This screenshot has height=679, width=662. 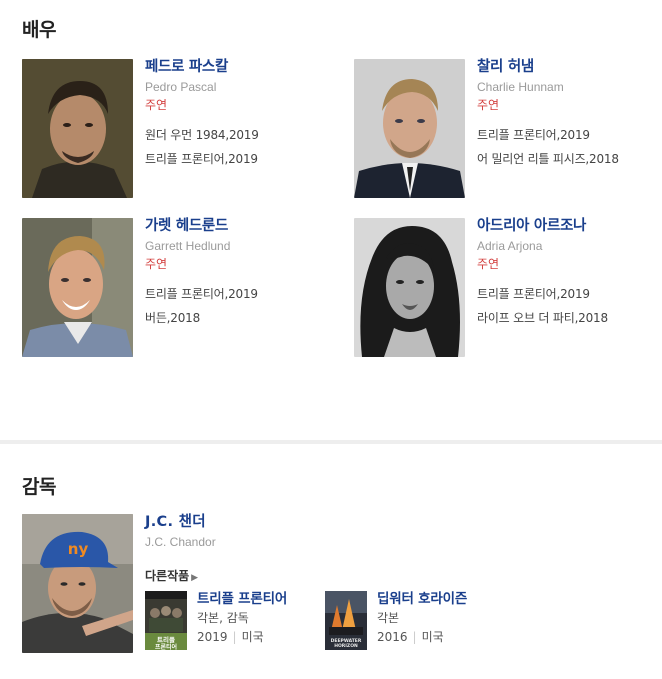 I want to click on film-meta: 2019 | 미국, so click(x=242, y=637).